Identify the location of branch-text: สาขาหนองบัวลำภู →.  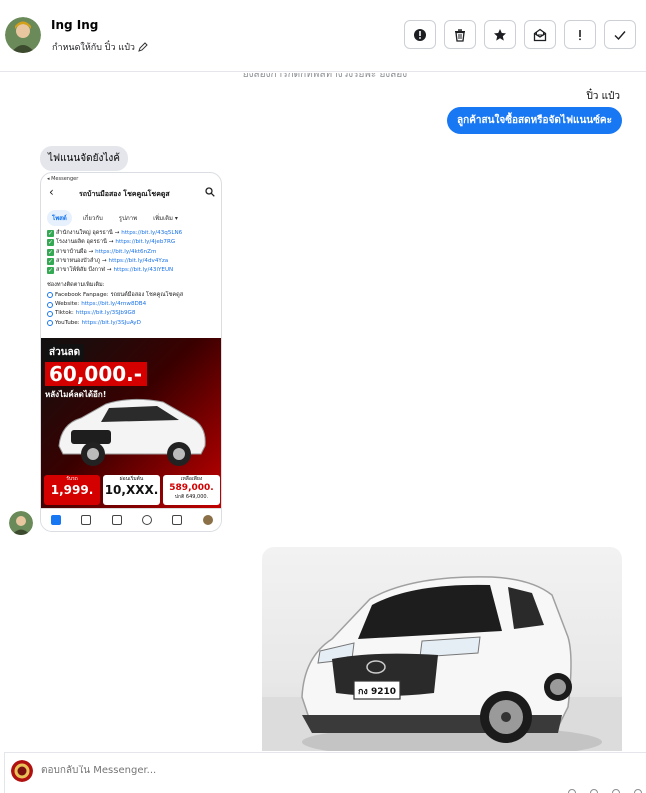
(81, 260).